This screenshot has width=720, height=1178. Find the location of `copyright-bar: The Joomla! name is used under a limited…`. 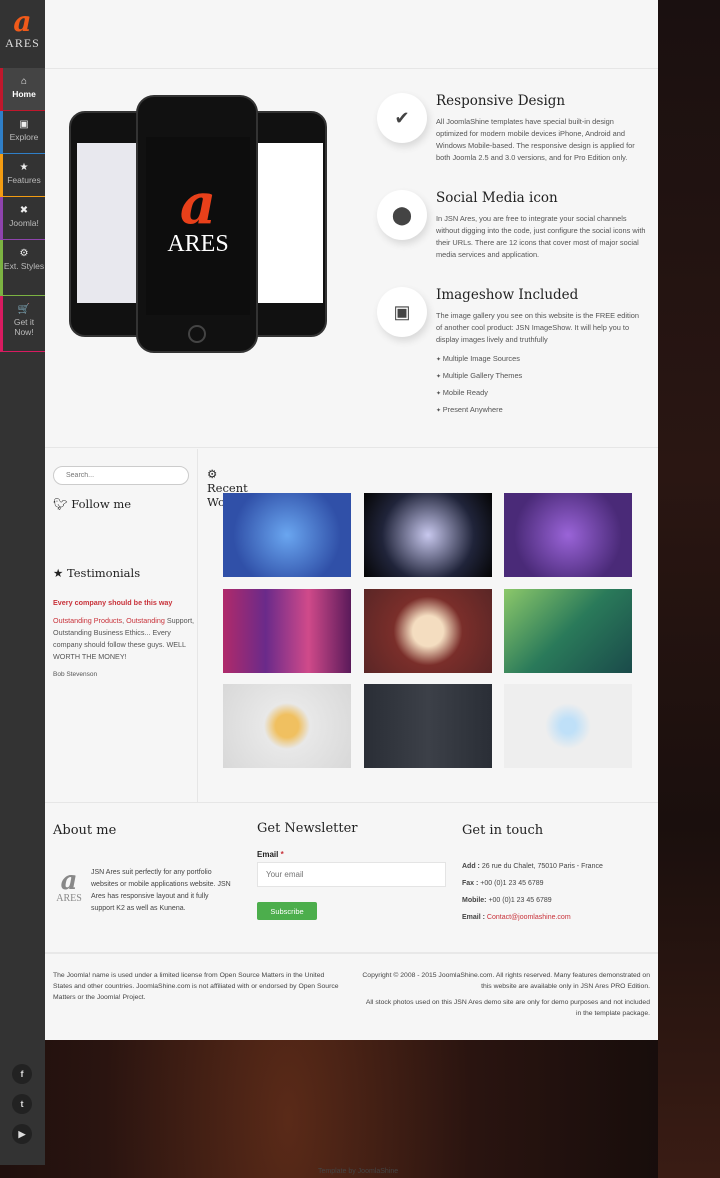

copyright-bar: The Joomla! name is used under a limited… is located at coordinates (351, 996).